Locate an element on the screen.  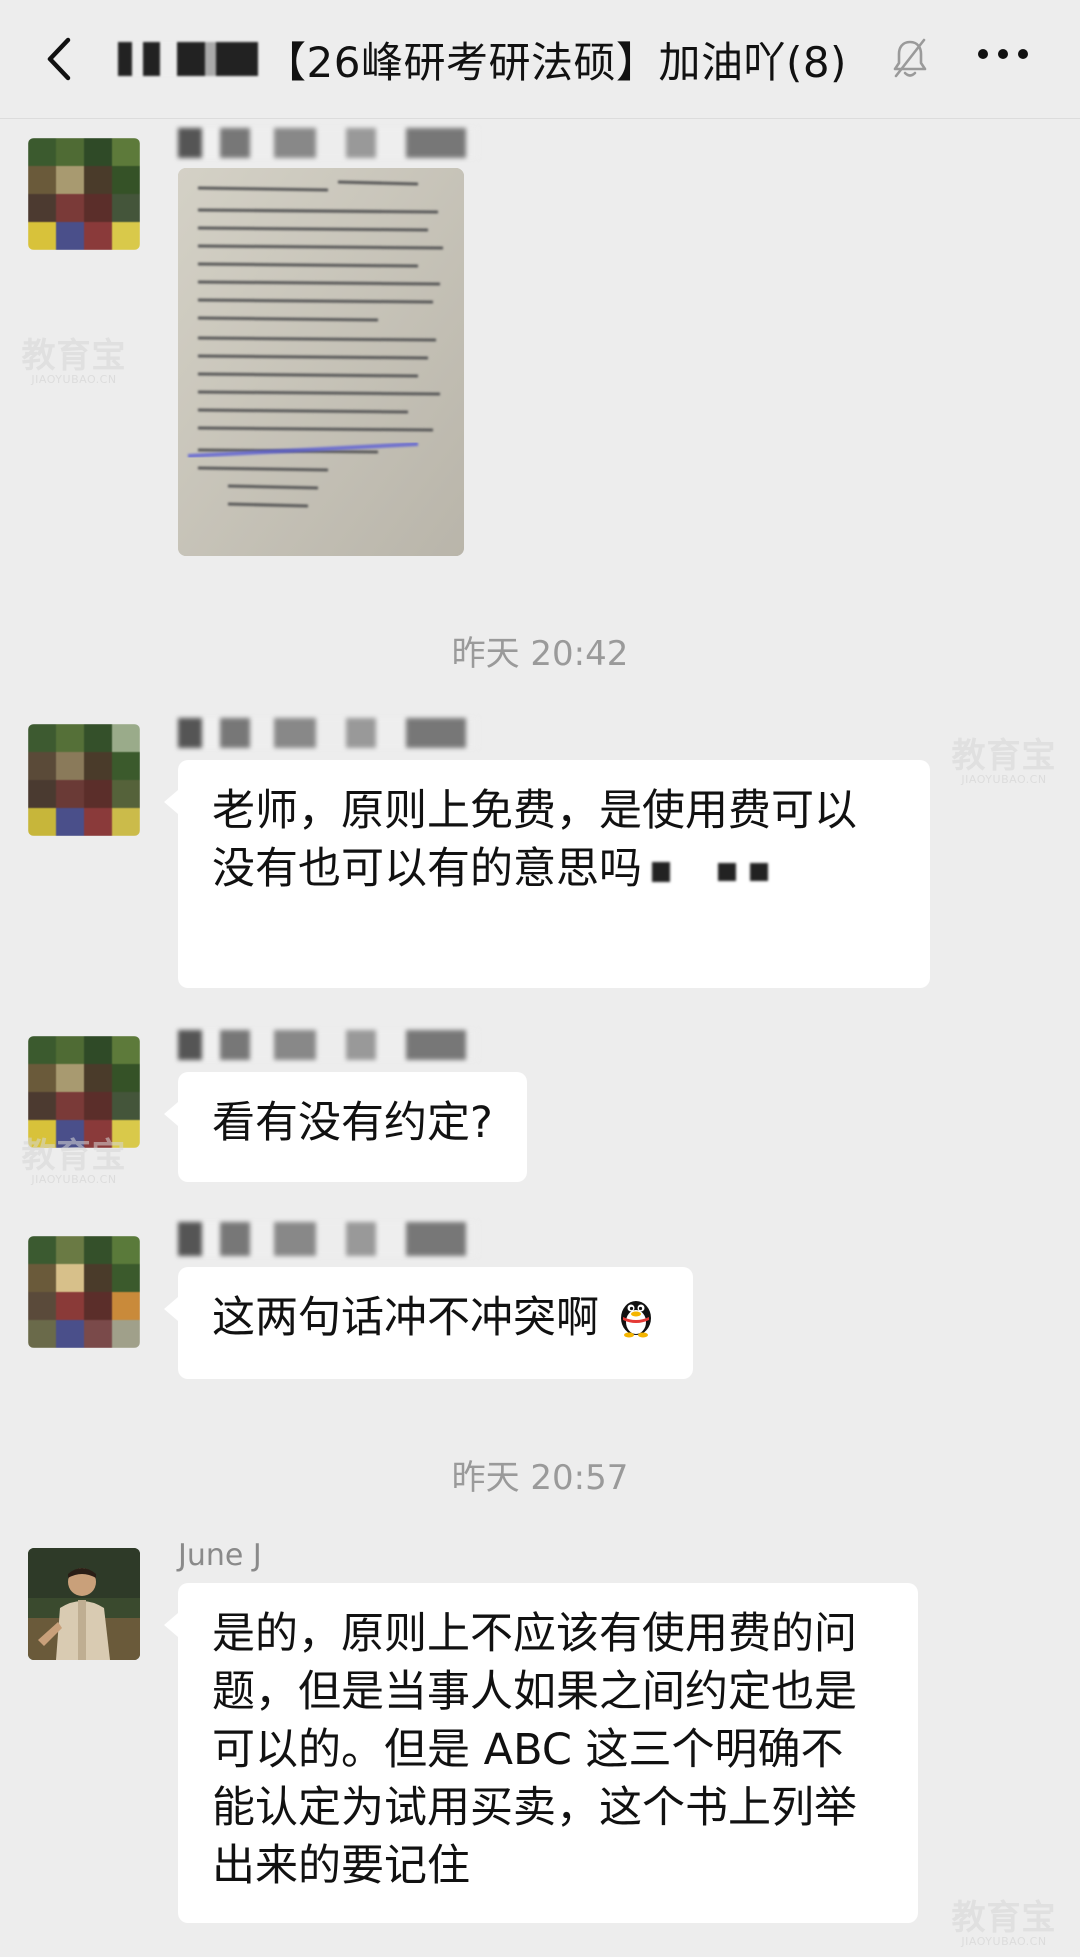
message-text: 这两句话冲不冲突啊 is located at coordinates (405, 1318).